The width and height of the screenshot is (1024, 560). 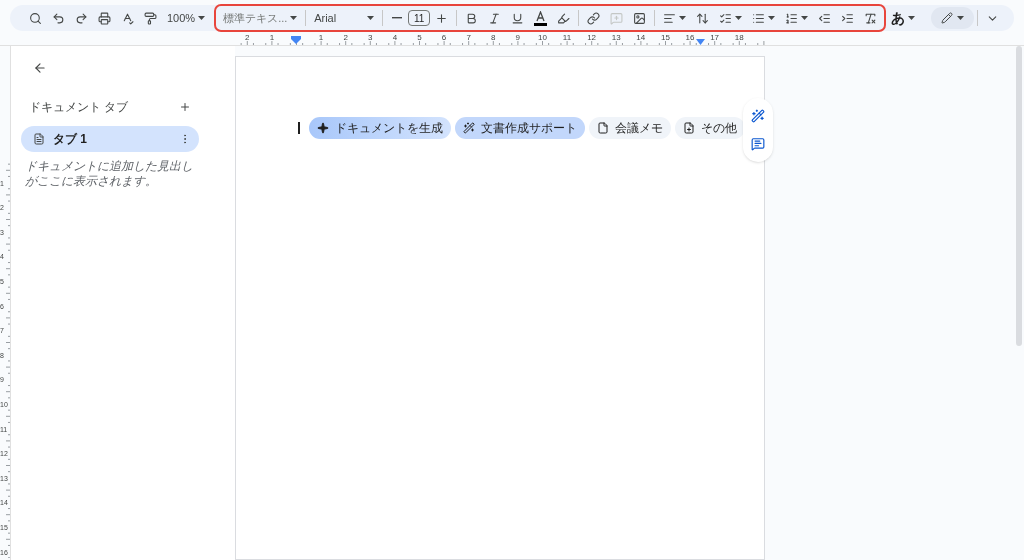 I want to click on ruler-number: 4, so click(x=395, y=38).